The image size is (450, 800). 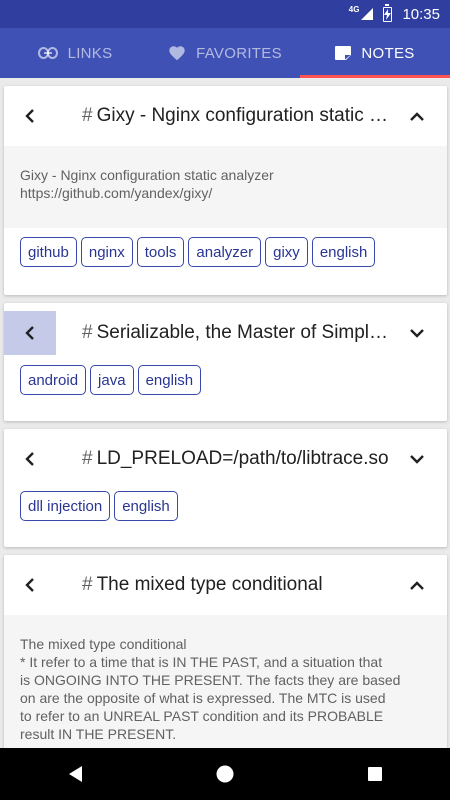 What do you see at coordinates (236, 332) in the screenshot?
I see `note-title: # Serializable, the Master of Simplicity` at bounding box center [236, 332].